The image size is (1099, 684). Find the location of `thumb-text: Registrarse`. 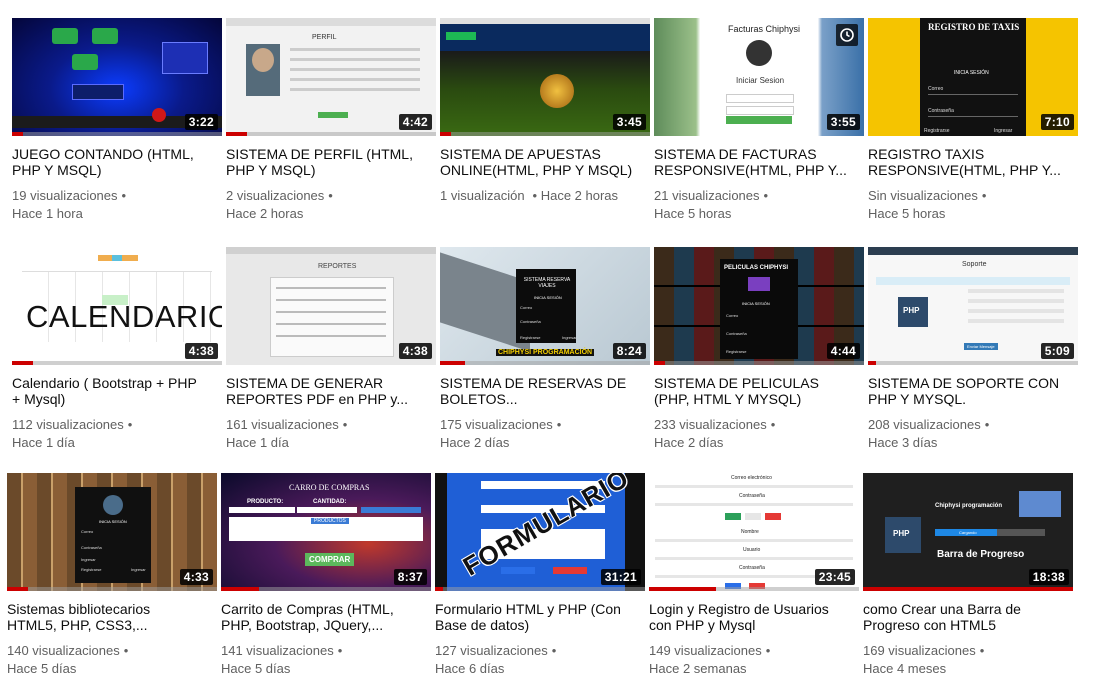

thumb-text: Registrarse is located at coordinates (530, 337).